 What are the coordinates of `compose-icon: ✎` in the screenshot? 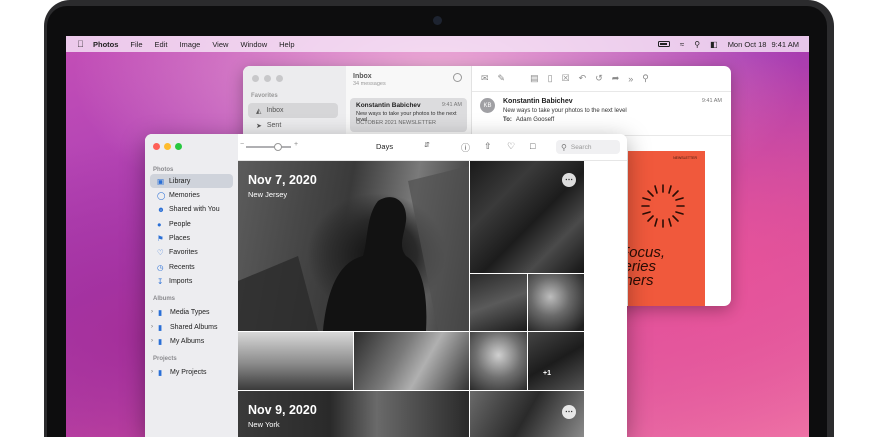 It's located at (502, 78).